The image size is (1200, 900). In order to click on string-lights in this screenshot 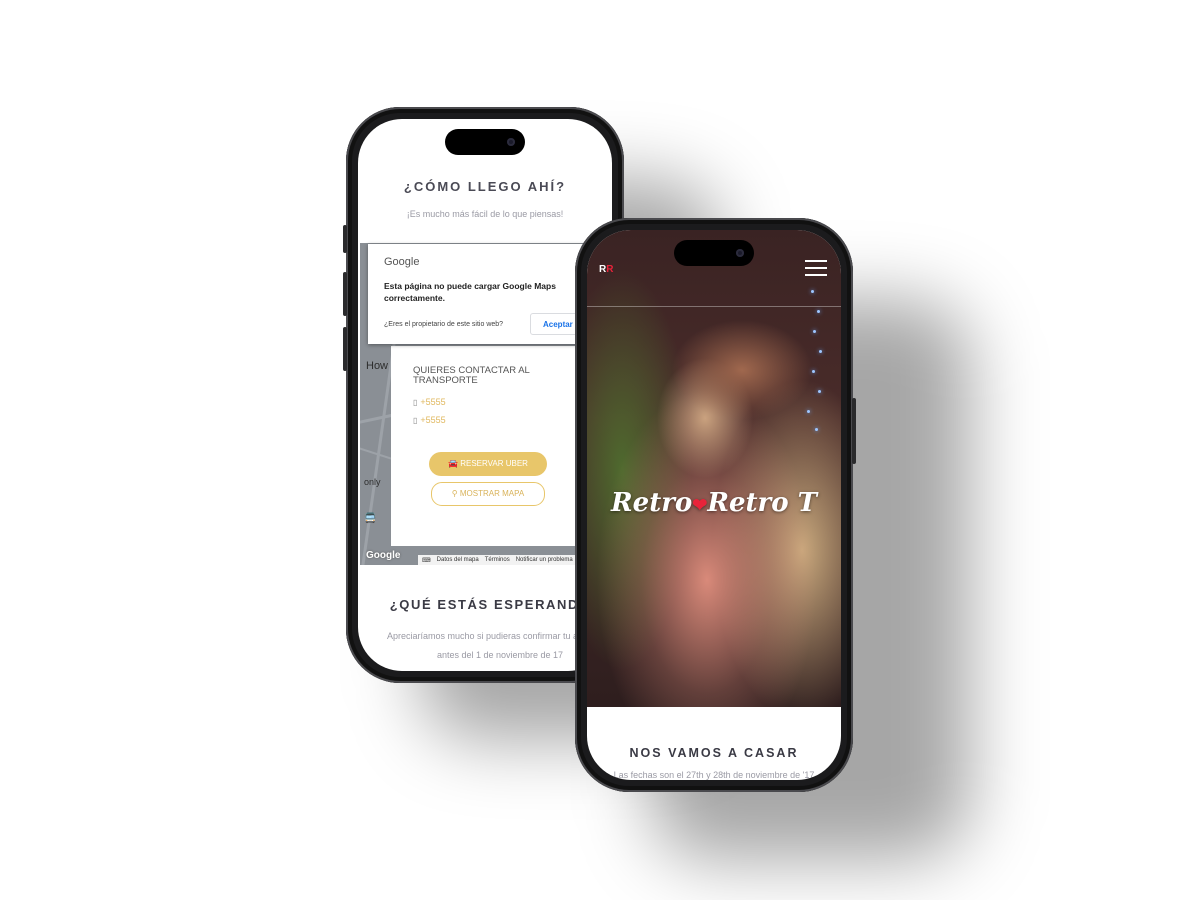, I will do `click(819, 360)`.